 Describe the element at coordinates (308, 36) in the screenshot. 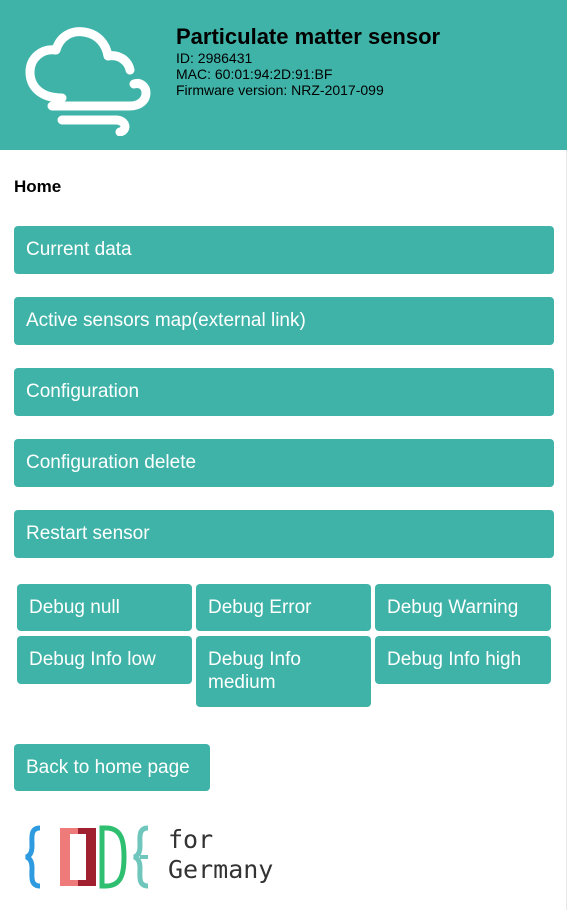

I see `device-title: Particulate matter sensor` at that location.